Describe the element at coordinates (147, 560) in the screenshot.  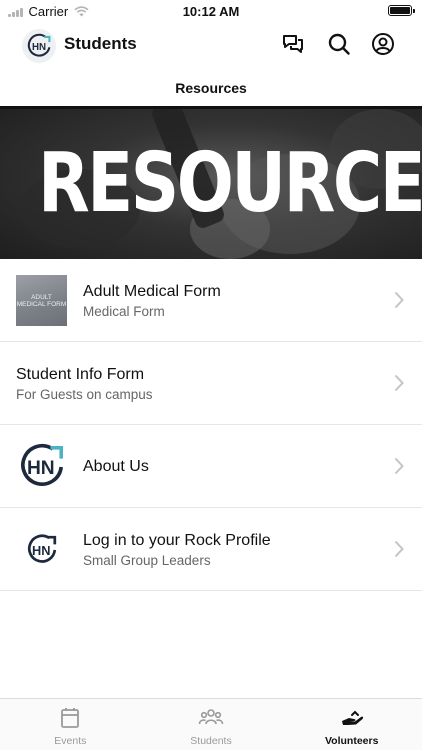
I see `item-subtitle: Small Group Leaders` at that location.